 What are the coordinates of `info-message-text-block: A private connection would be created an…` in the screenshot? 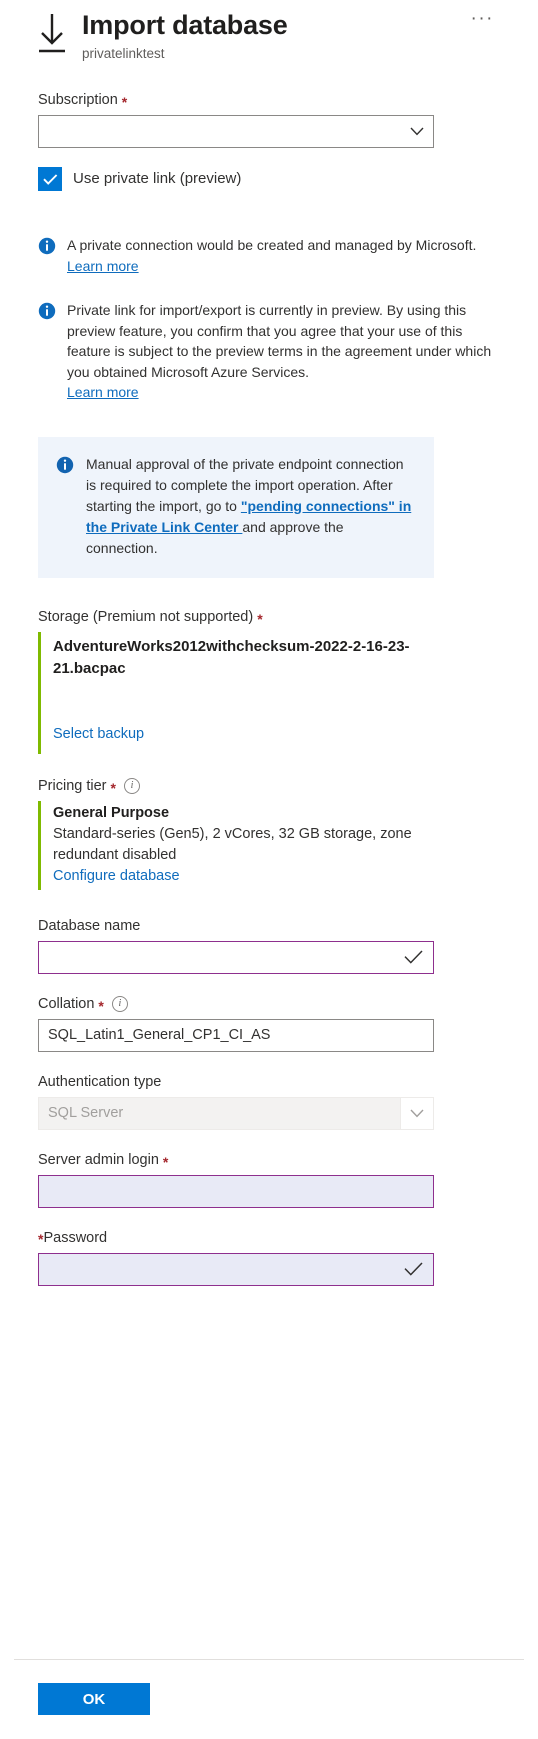 It's located at (271, 255).